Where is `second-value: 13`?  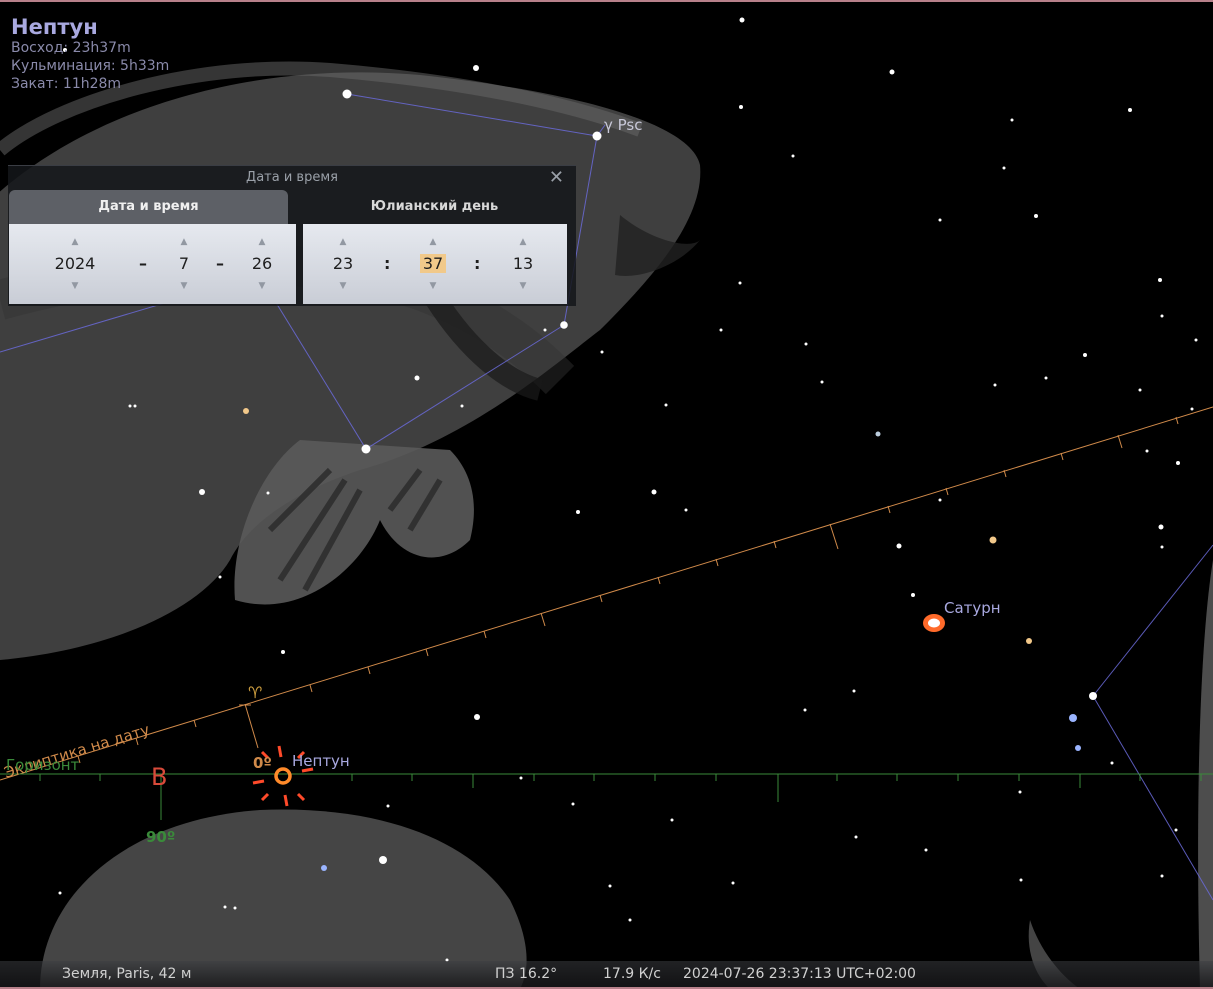 second-value: 13 is located at coordinates (523, 264).